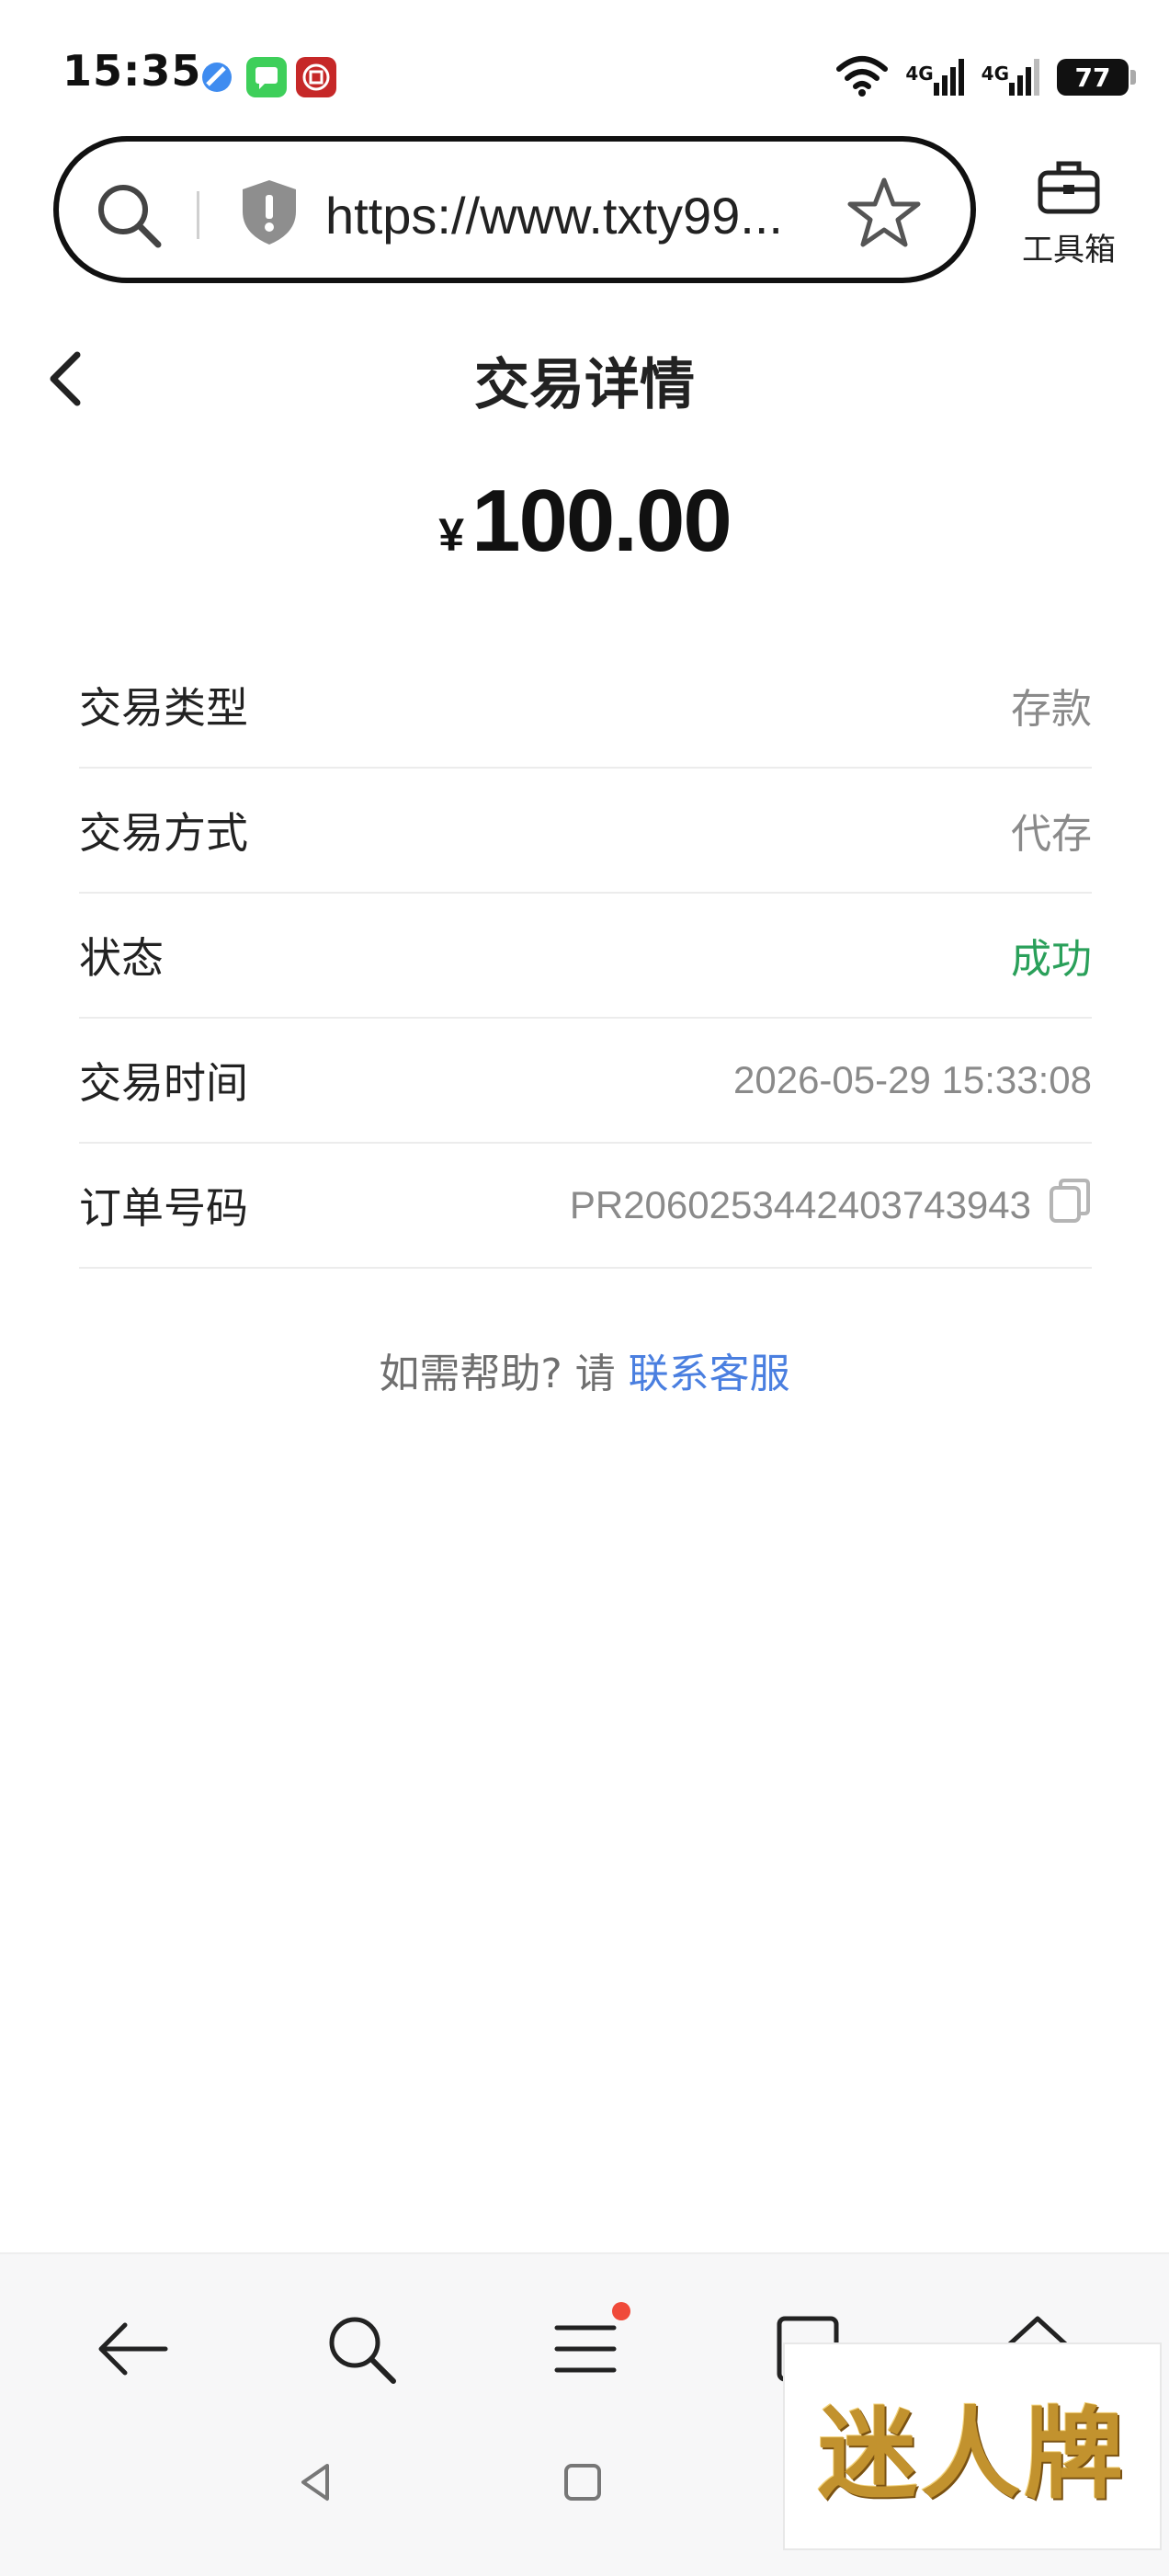 This screenshot has height=2576, width=1169. What do you see at coordinates (132, 71) in the screenshot?
I see `status-time: 15:35` at bounding box center [132, 71].